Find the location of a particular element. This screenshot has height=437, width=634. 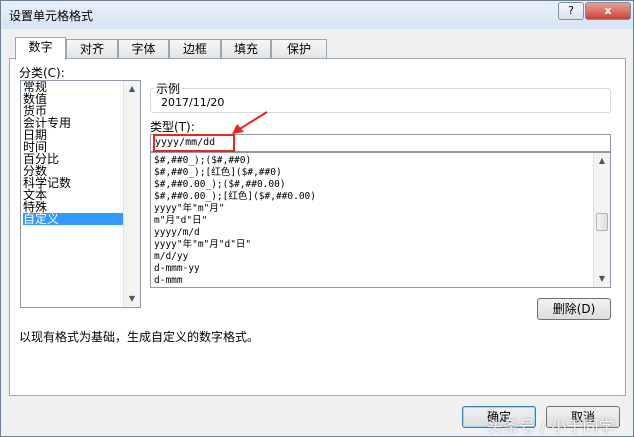

delete-button: 删除(D) is located at coordinates (574, 309).